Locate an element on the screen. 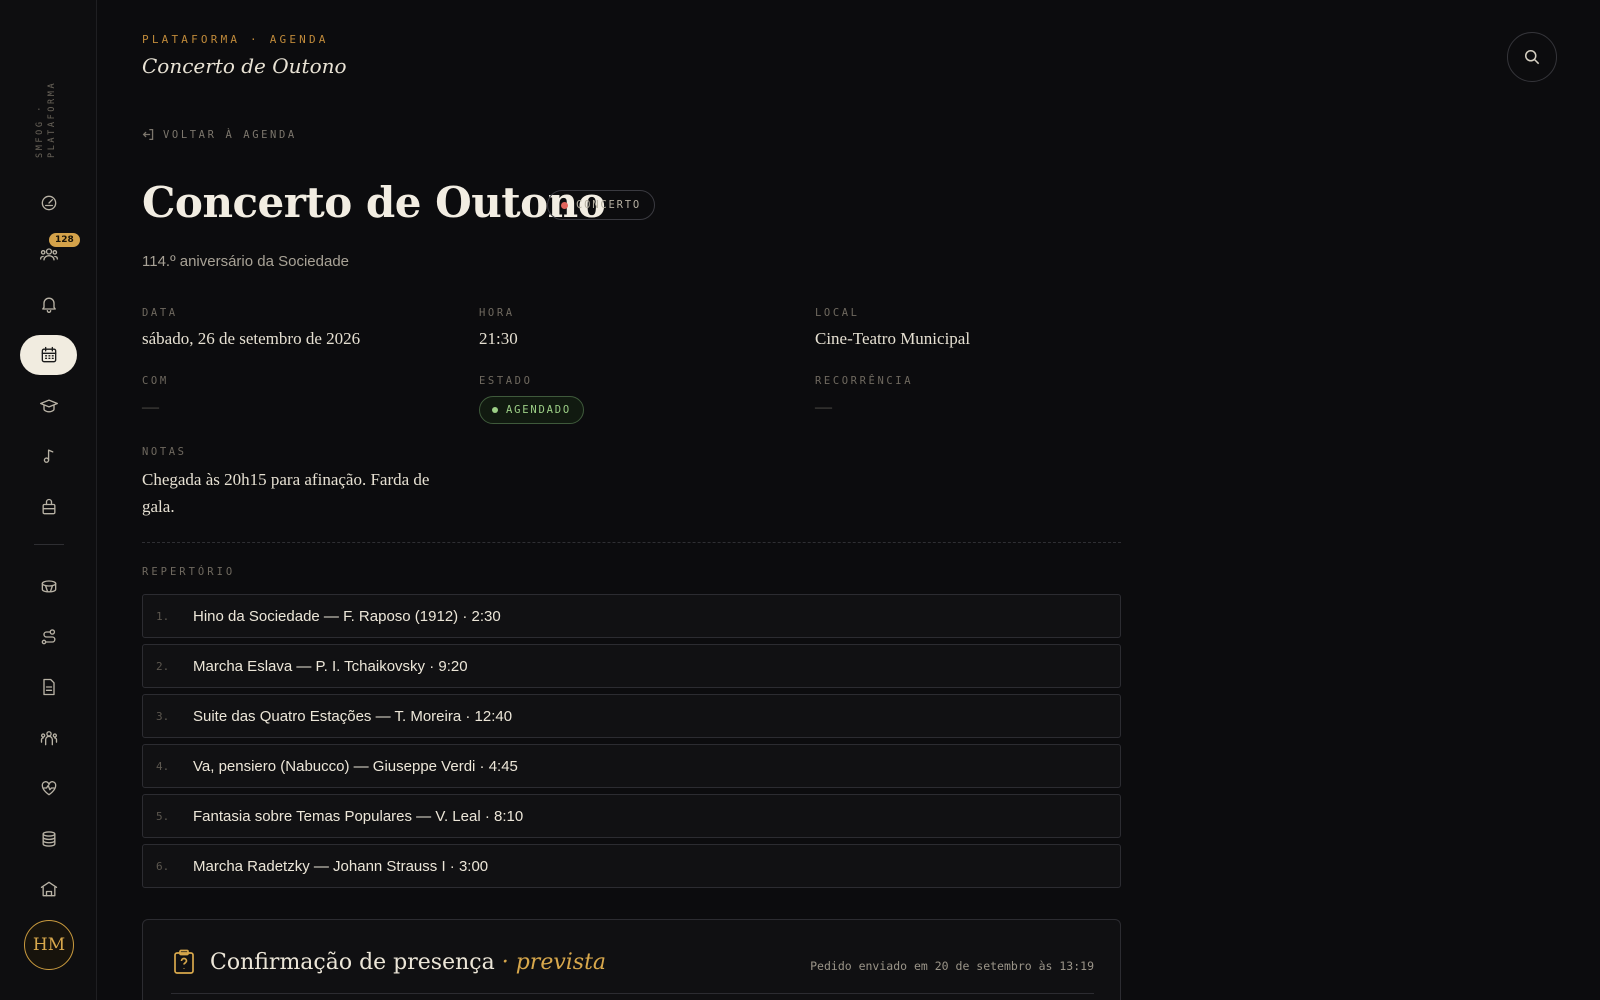 The image size is (1600, 1000). event-type-badge: CONCERTO is located at coordinates (601, 205).